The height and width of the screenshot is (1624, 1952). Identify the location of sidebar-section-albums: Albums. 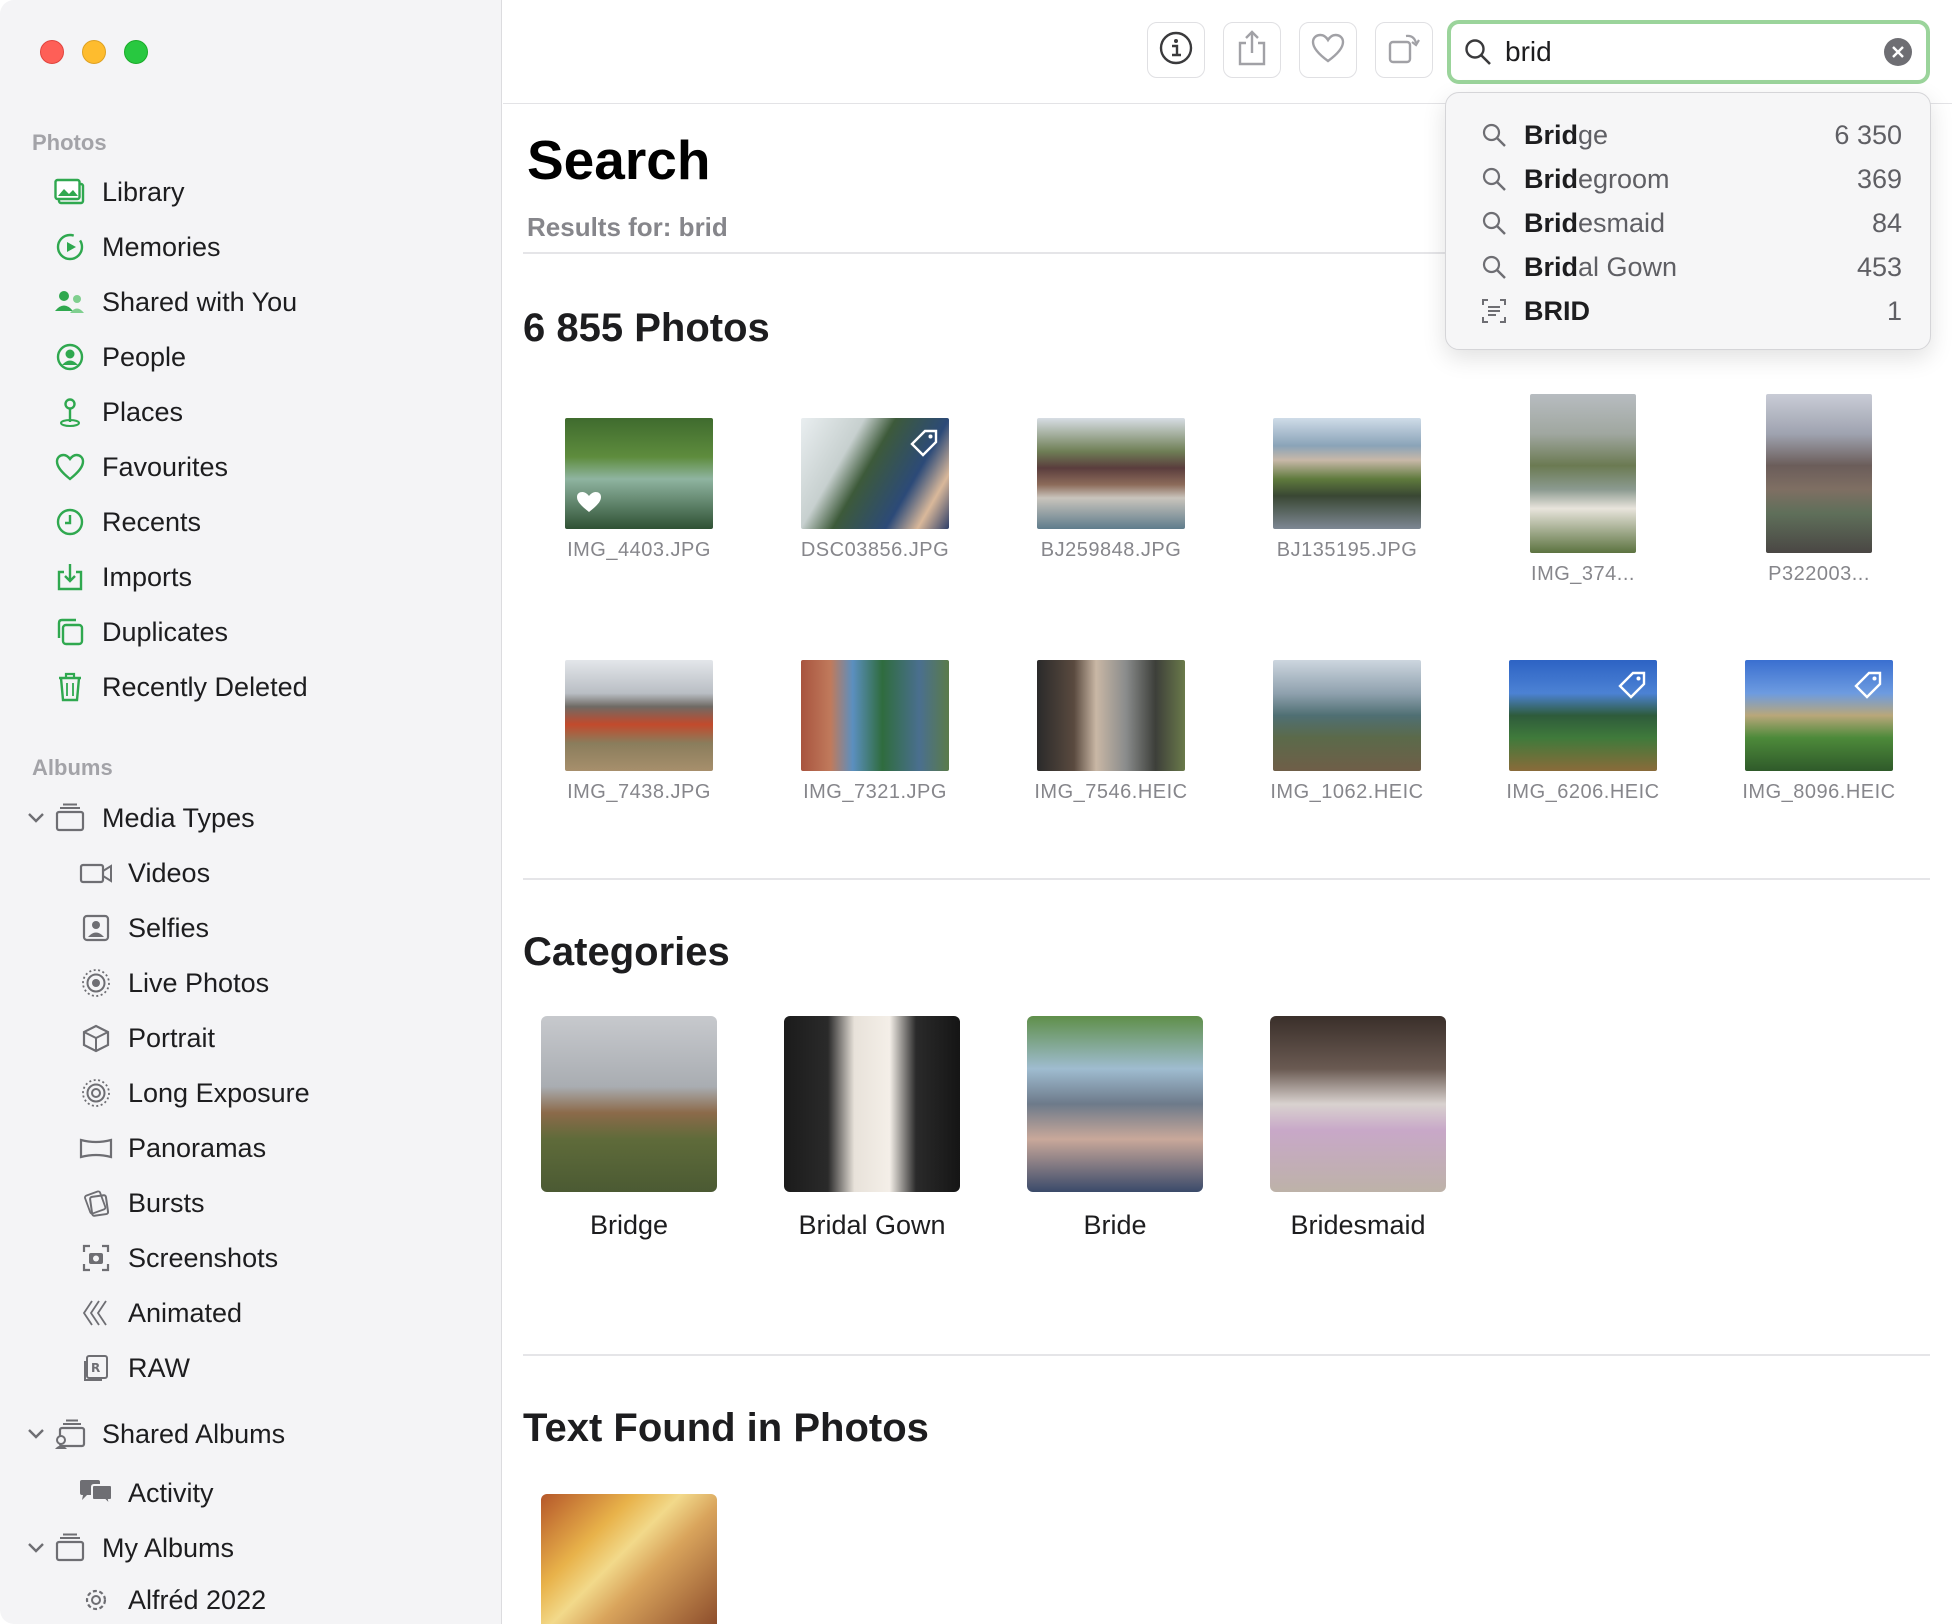
(72, 767).